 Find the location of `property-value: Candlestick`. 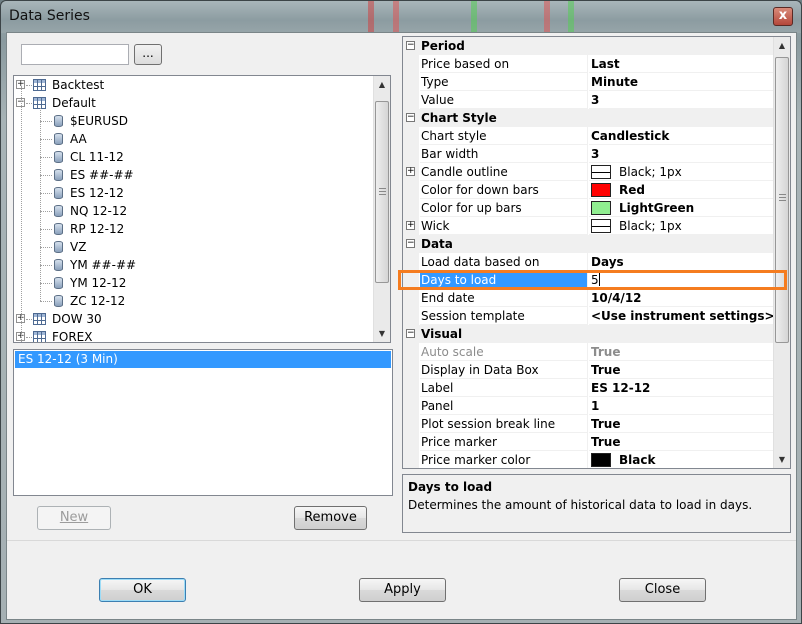

property-value: Candlestick is located at coordinates (681, 136).